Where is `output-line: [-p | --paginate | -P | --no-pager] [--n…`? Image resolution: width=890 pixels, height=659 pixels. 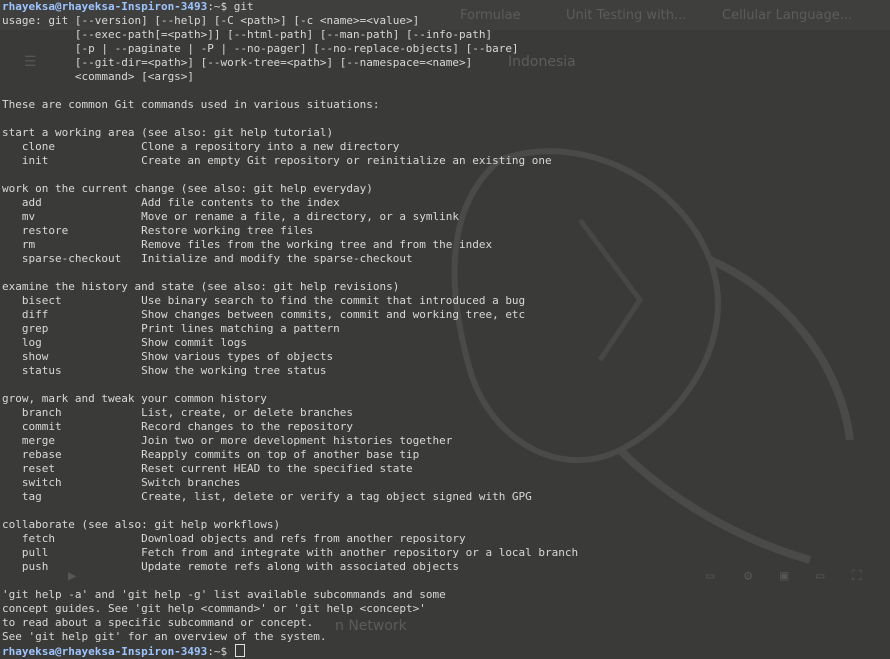
output-line: [-p | --paginate | -P | --no-pager] [--n… is located at coordinates (260, 48).